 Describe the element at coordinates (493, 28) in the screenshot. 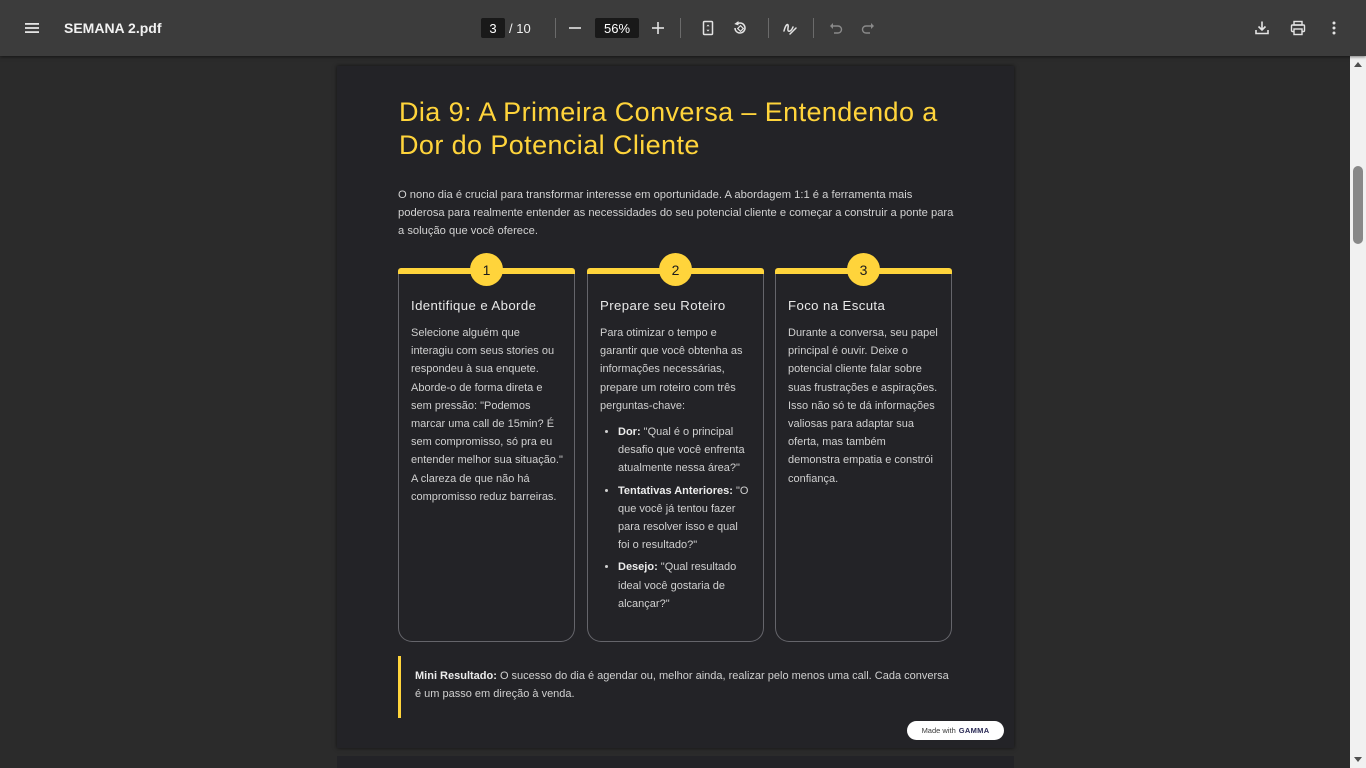

I see `page-number-input: 3` at that location.